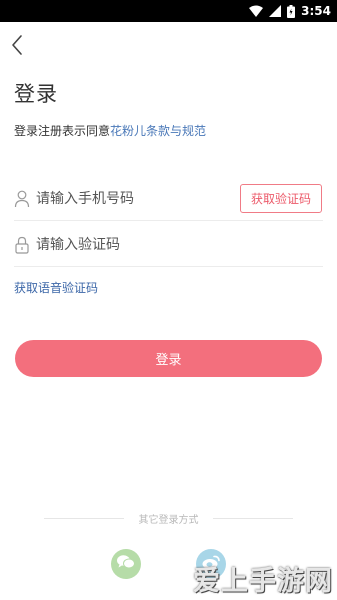 The height and width of the screenshot is (600, 337). I want to click on code-field, so click(168, 245).